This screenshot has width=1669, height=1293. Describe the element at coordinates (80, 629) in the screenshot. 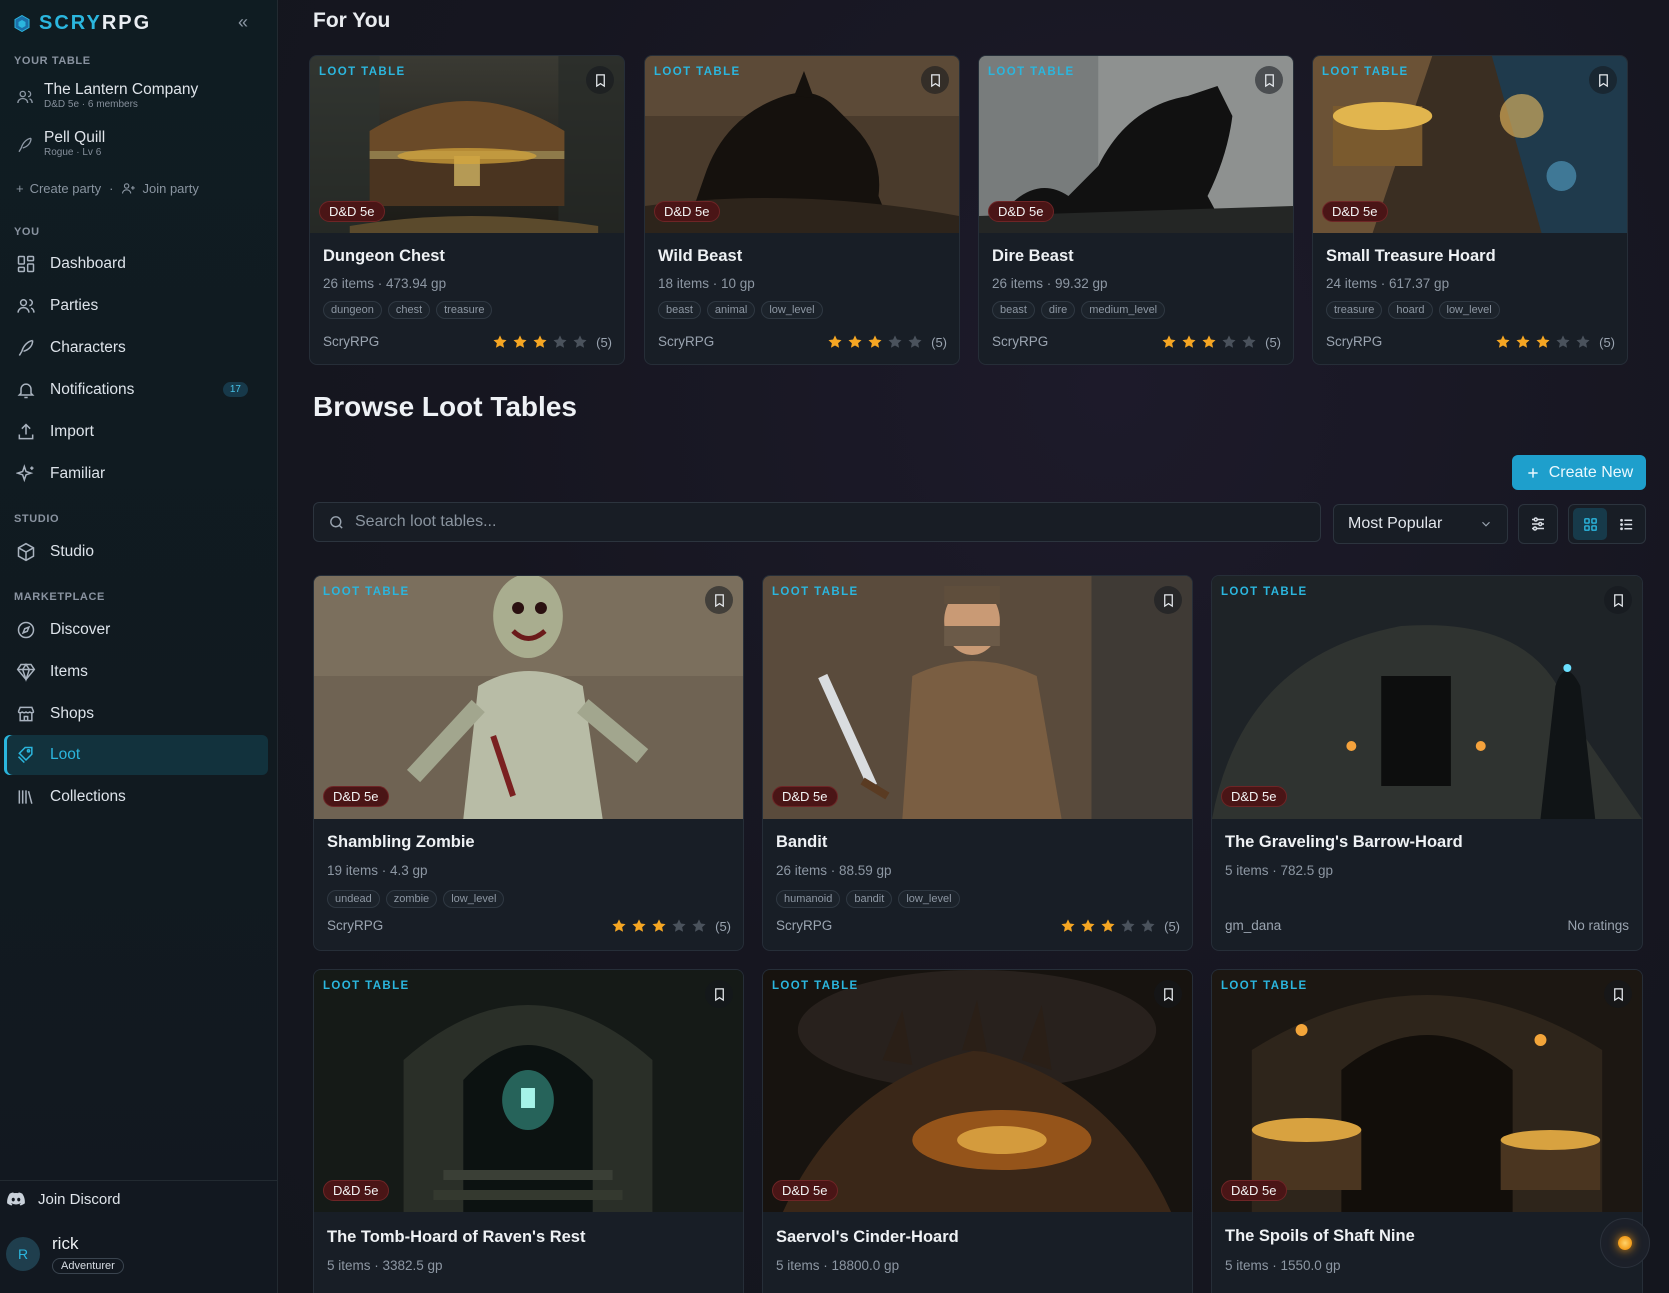

I see `nav-label: Discover` at that location.